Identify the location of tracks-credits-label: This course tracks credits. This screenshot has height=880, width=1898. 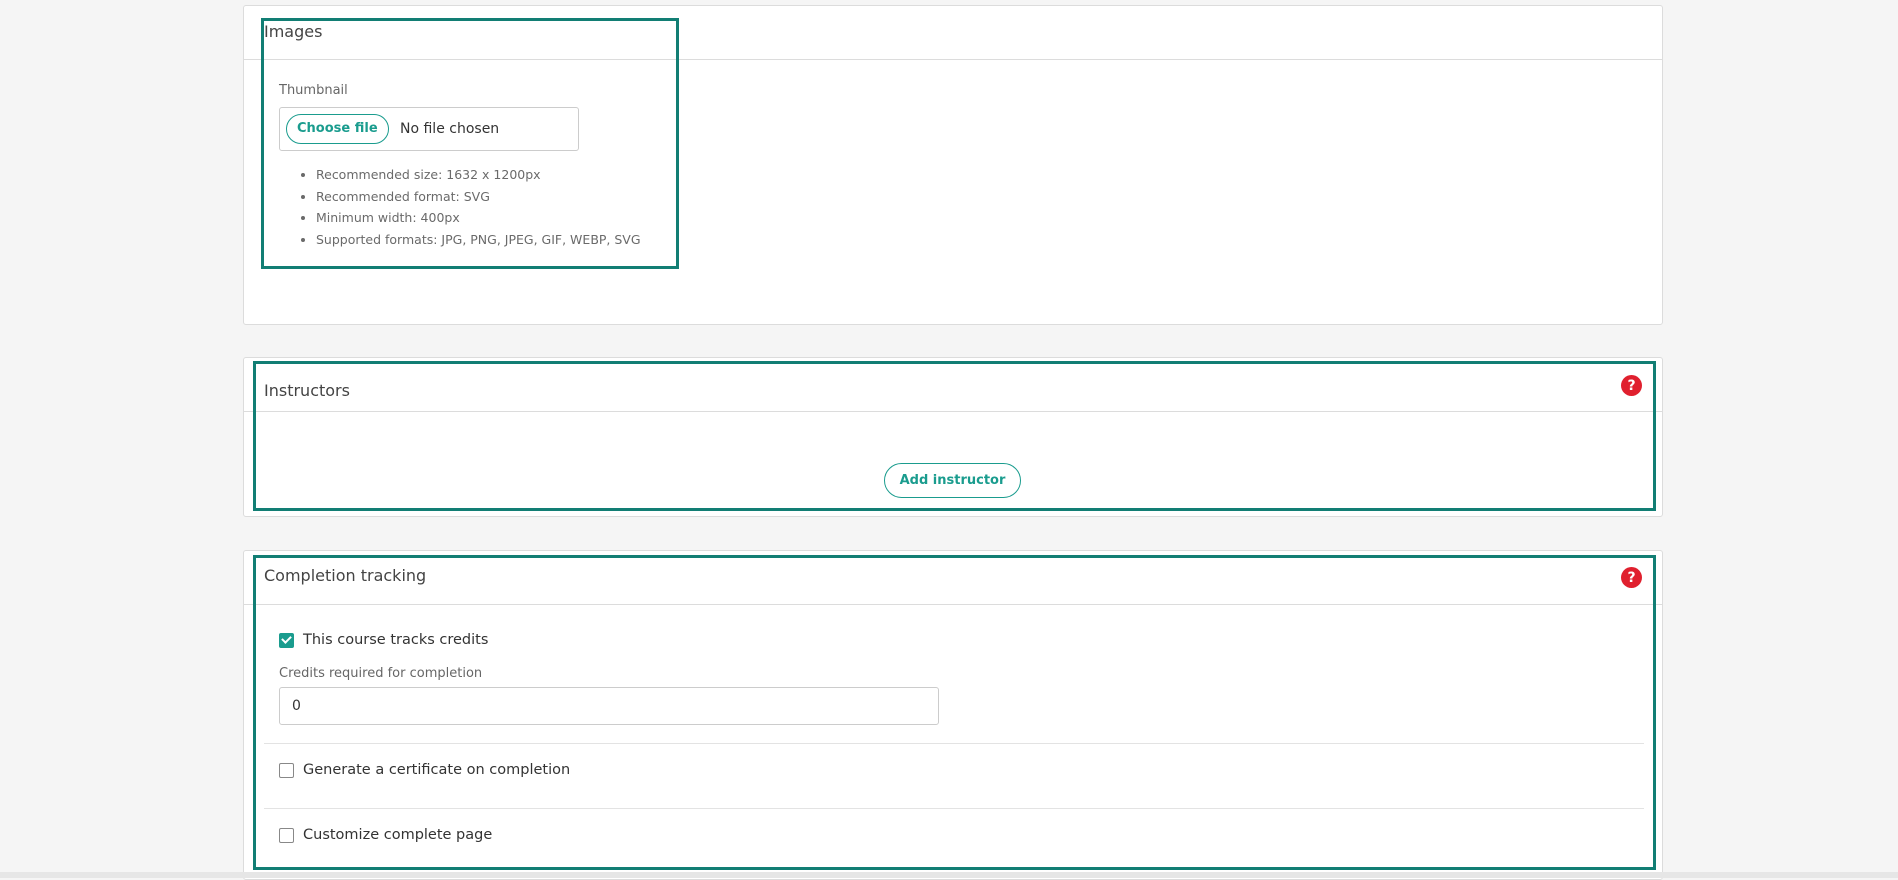
(396, 640).